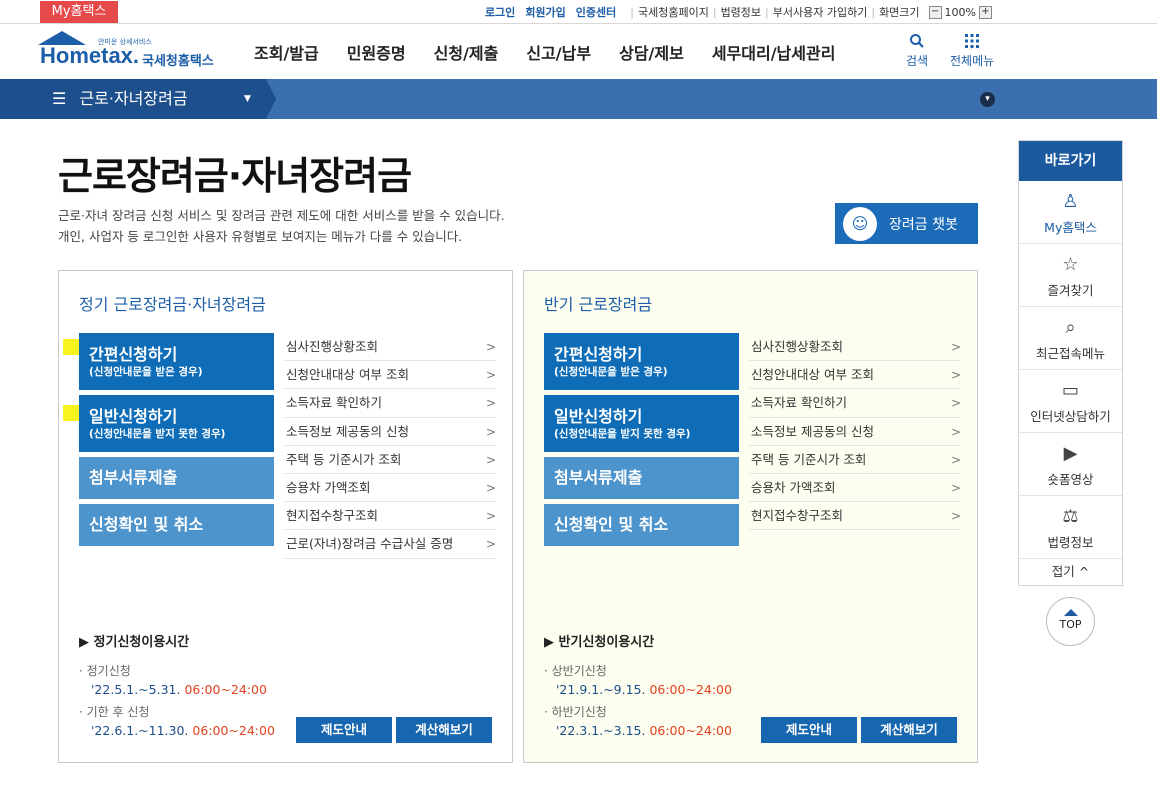  I want to click on breadcrumb-title: ☰ 근로·자녀장려금, so click(120, 99).